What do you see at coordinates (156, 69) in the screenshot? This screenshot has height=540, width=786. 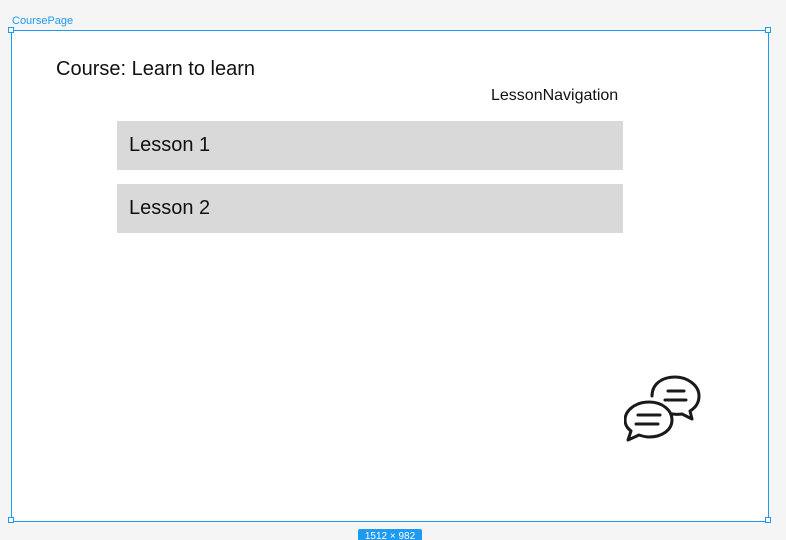 I see `course-title: Course: Learn to learn` at bounding box center [156, 69].